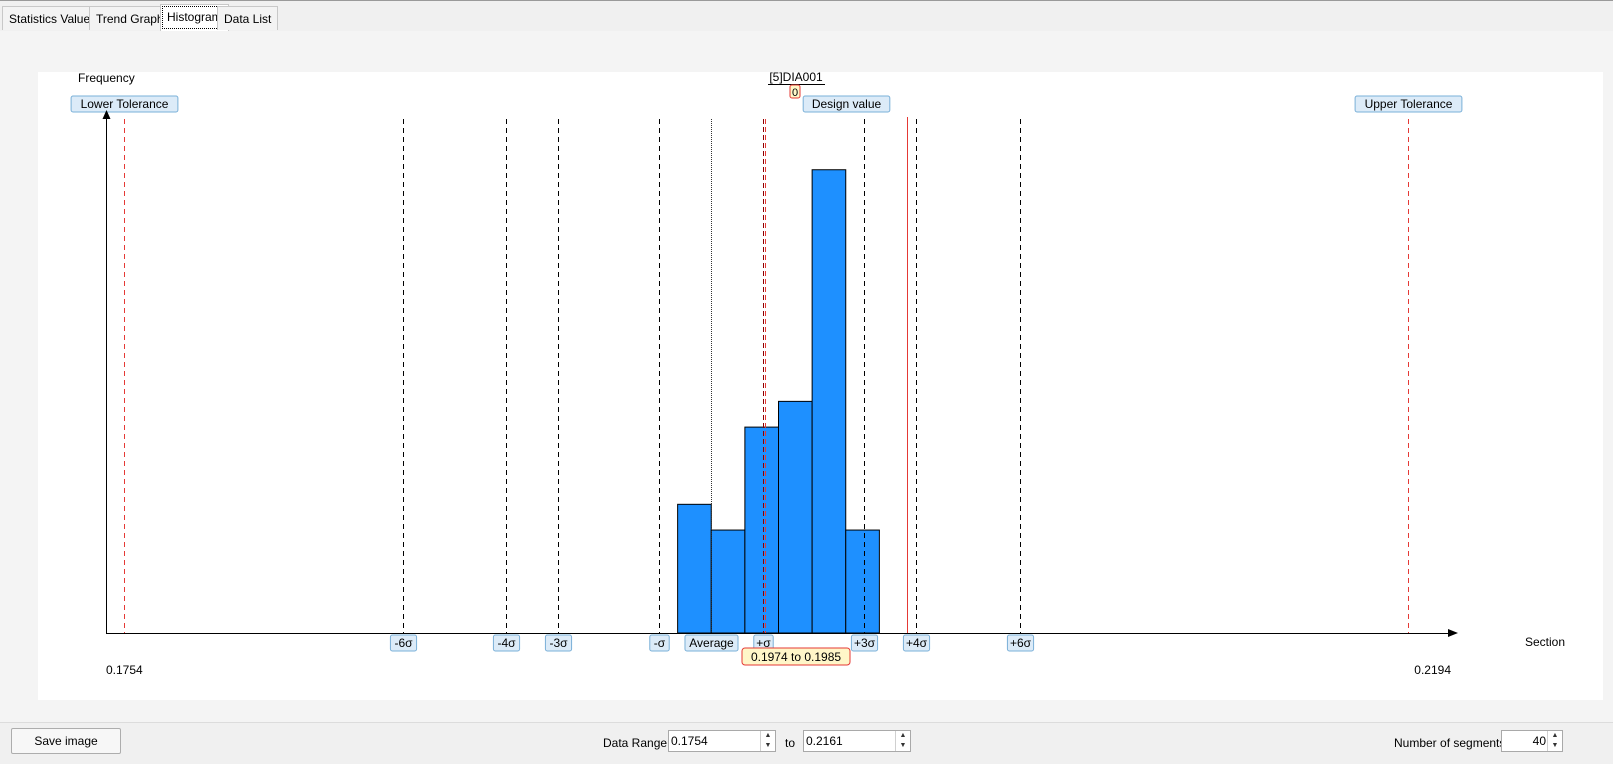  I want to click on segments-arrows: ▲ ▼, so click(1554, 741).